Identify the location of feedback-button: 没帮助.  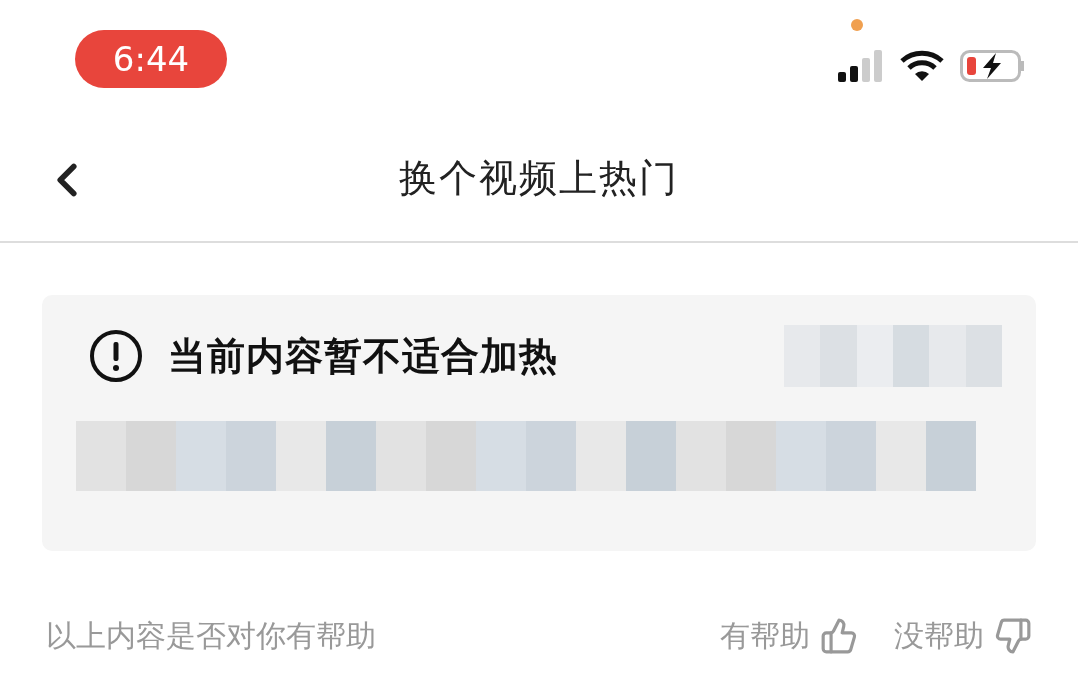
(963, 635).